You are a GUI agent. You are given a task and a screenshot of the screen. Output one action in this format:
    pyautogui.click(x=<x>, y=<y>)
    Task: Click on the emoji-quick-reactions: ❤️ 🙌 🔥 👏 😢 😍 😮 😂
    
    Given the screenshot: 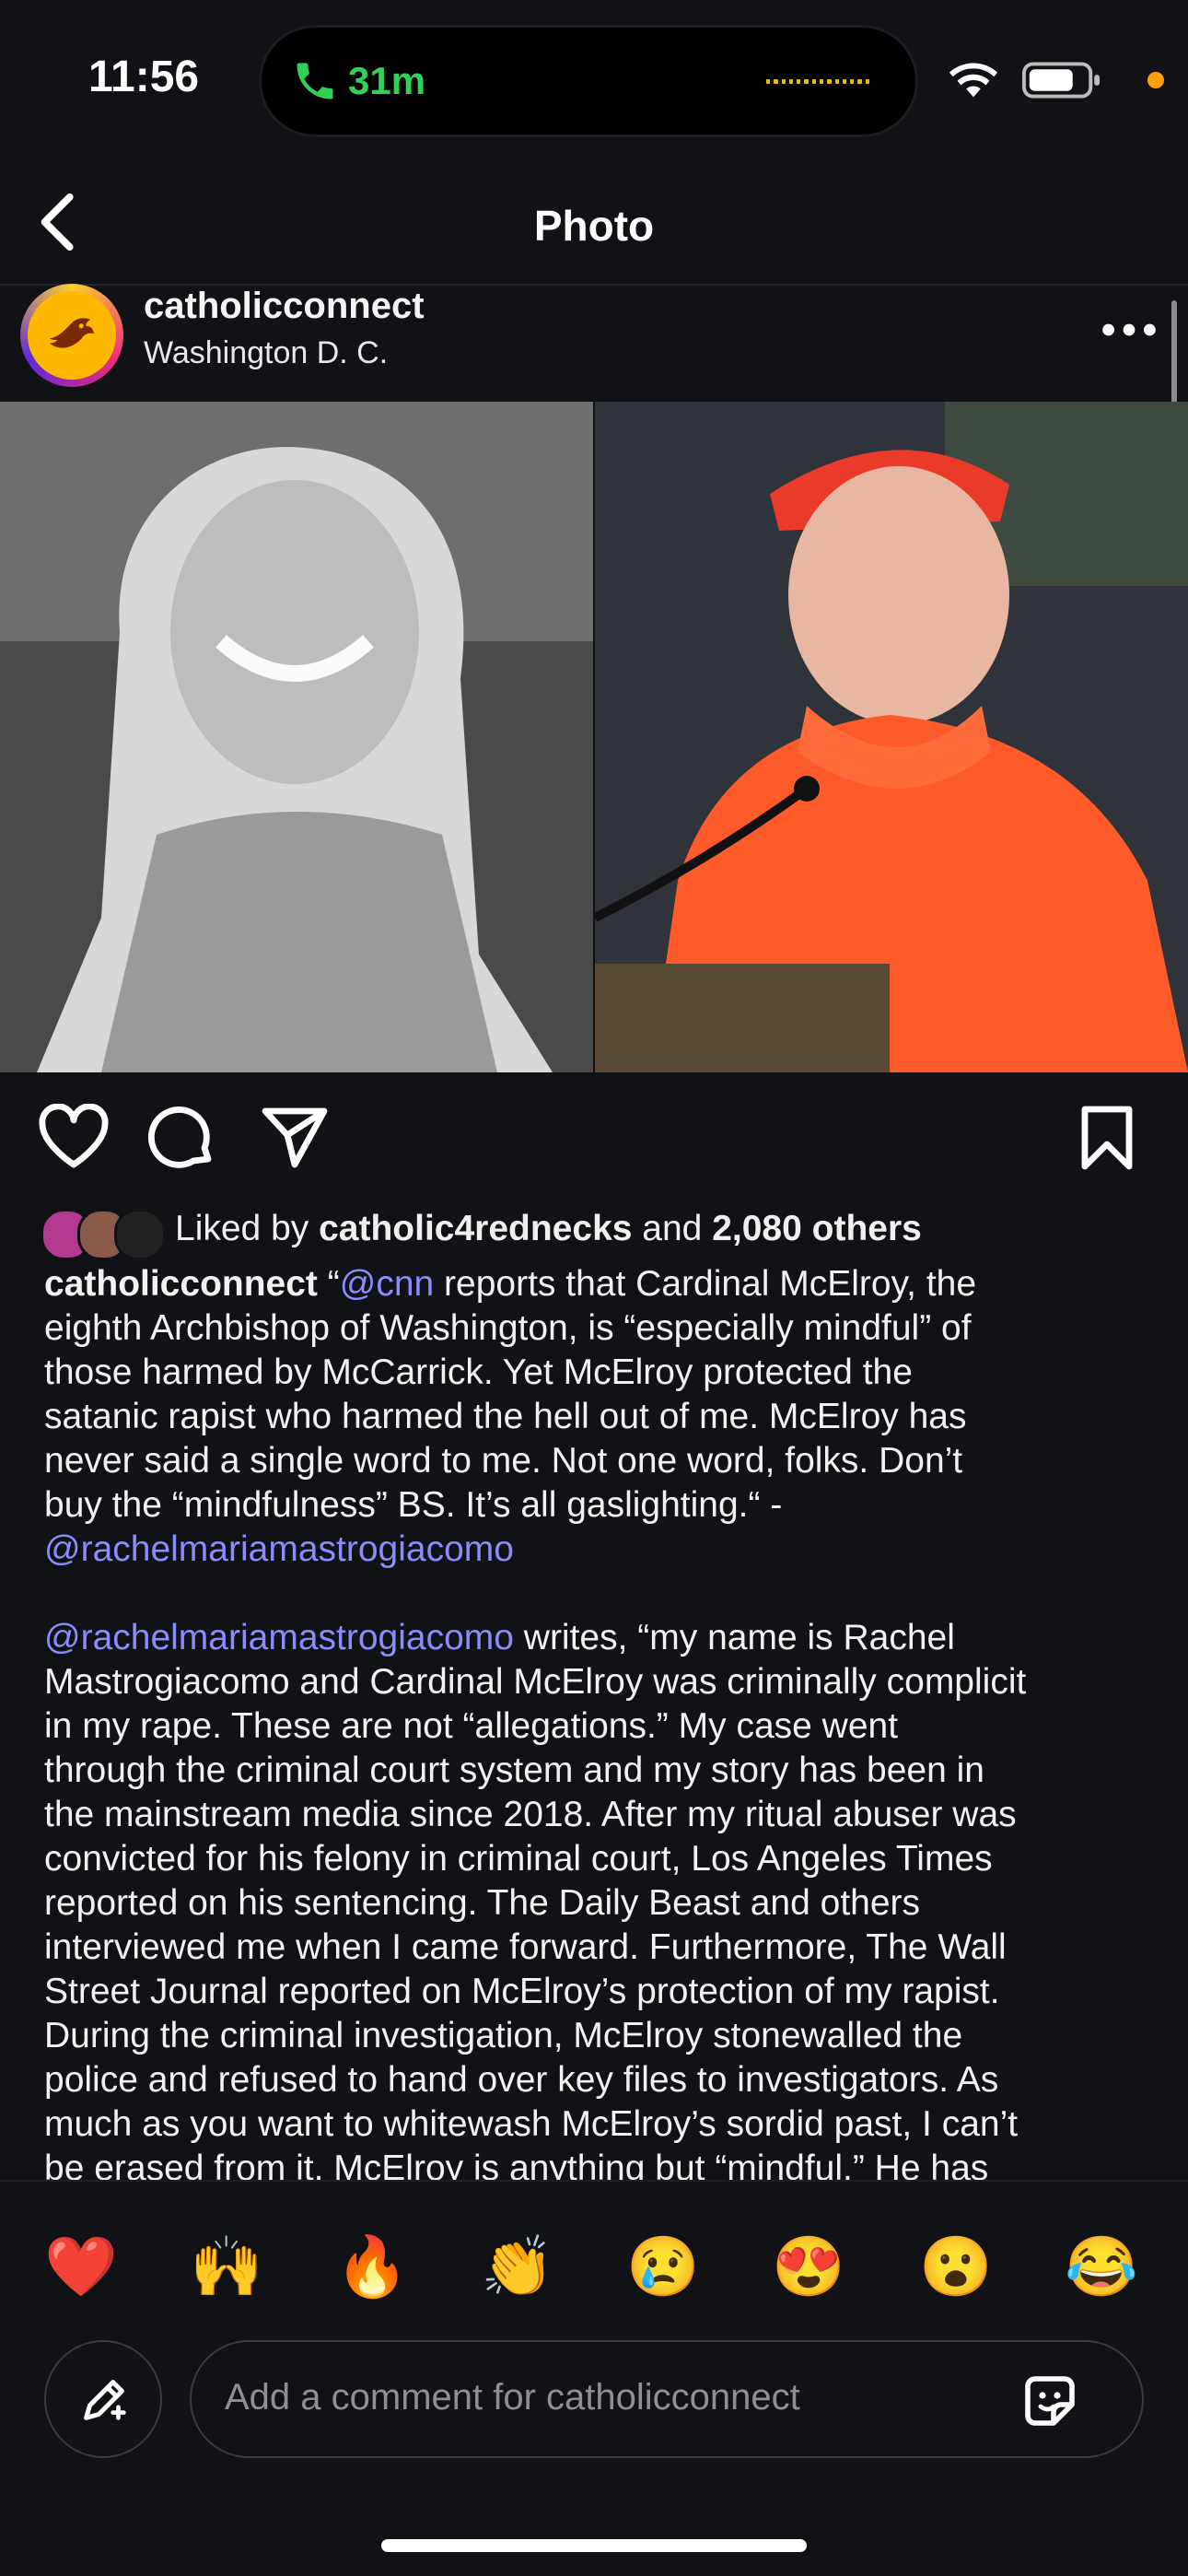 What is the action you would take?
    pyautogui.click(x=594, y=2259)
    